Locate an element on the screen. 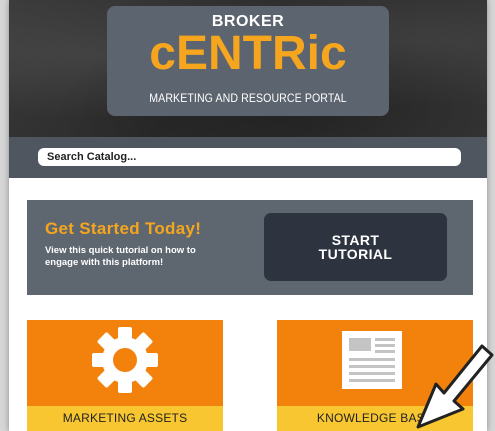 This screenshot has width=495, height=431. start-tutorial-button: START TUTORIAL is located at coordinates (355, 247).